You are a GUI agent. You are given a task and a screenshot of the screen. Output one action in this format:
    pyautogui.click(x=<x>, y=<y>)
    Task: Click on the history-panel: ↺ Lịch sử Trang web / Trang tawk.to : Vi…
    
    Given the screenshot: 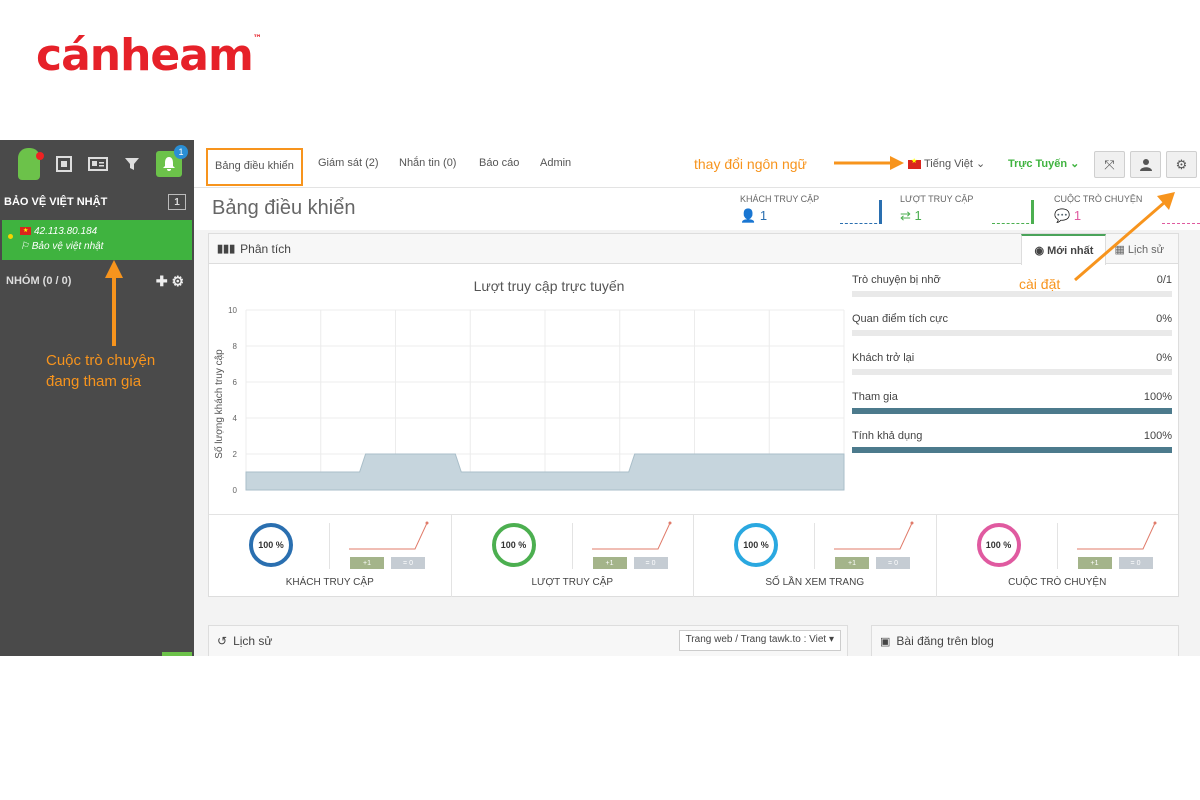 What is the action you would take?
    pyautogui.click(x=528, y=640)
    